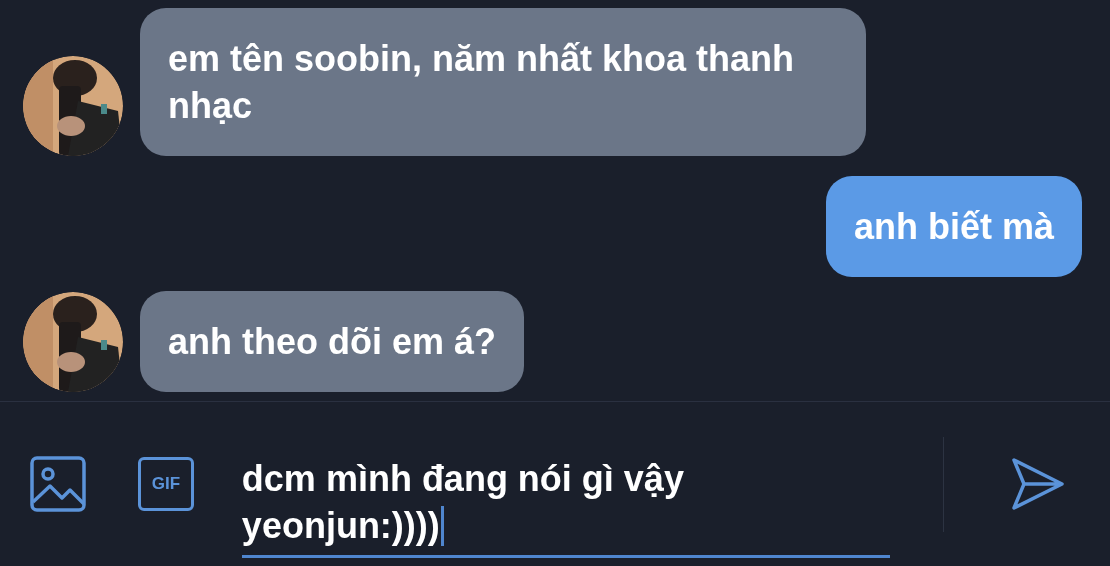 The height and width of the screenshot is (566, 1110). I want to click on gif-button: GIF, so click(166, 484).